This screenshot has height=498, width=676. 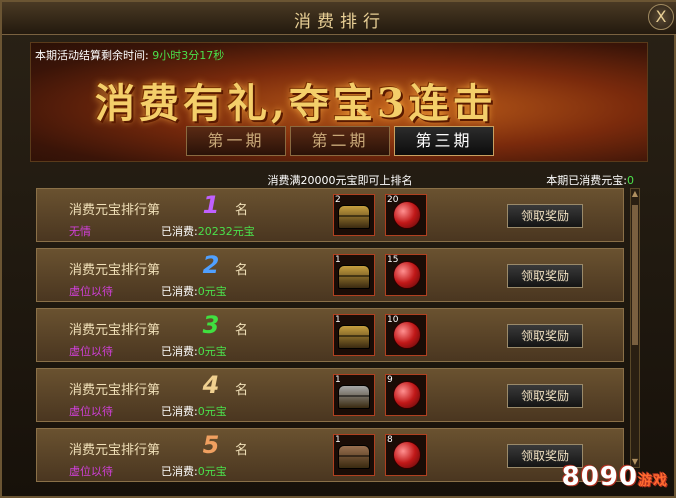 What do you see at coordinates (211, 445) in the screenshot?
I see `rank-number: 5` at bounding box center [211, 445].